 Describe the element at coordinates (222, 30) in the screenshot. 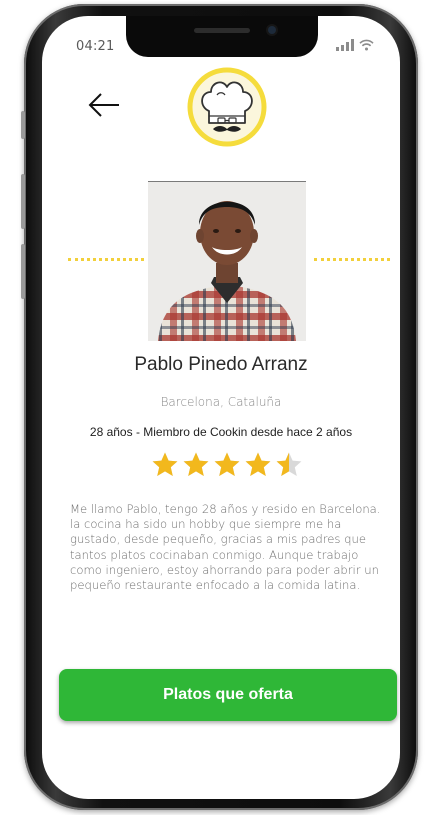

I see `speaker-grille` at that location.